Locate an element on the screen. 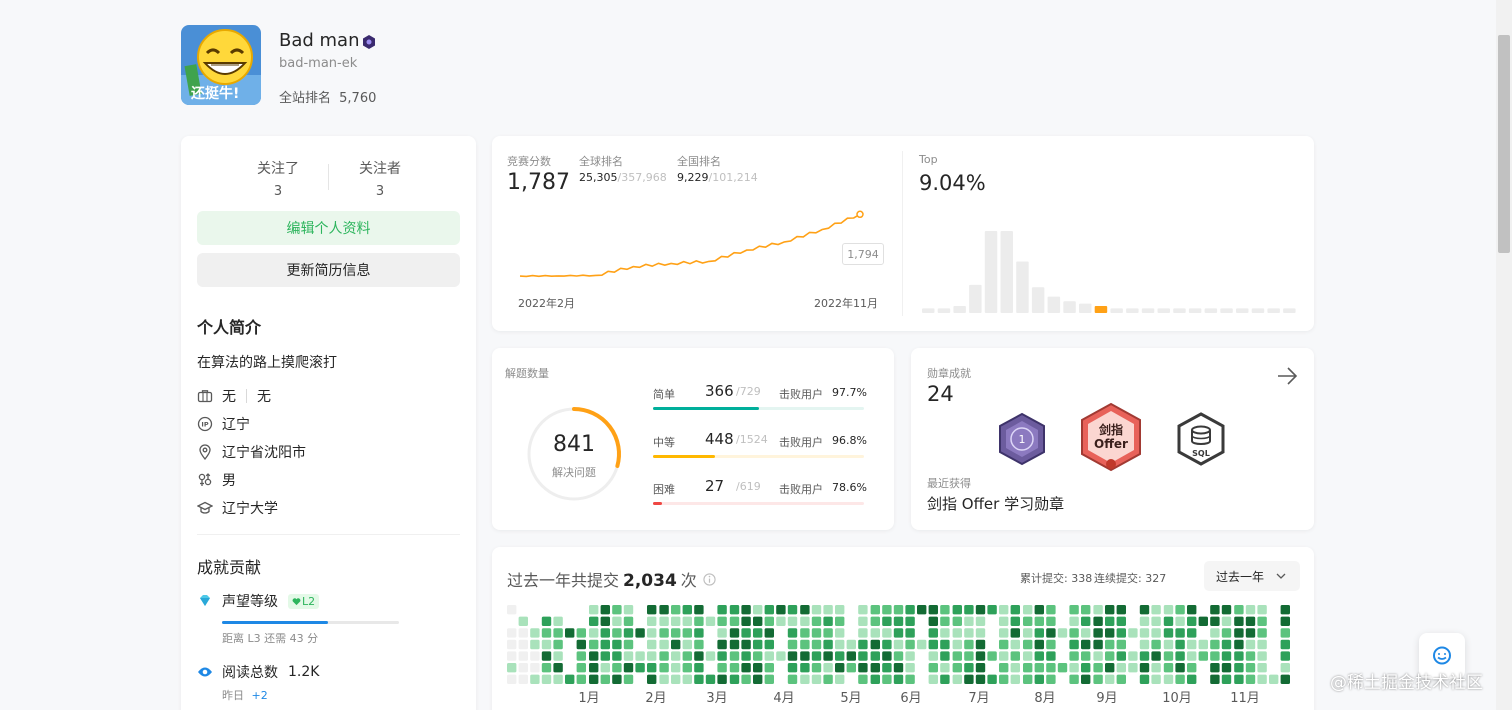 The image size is (1512, 710). followers-stat: 关注者 3 is located at coordinates (380, 178).